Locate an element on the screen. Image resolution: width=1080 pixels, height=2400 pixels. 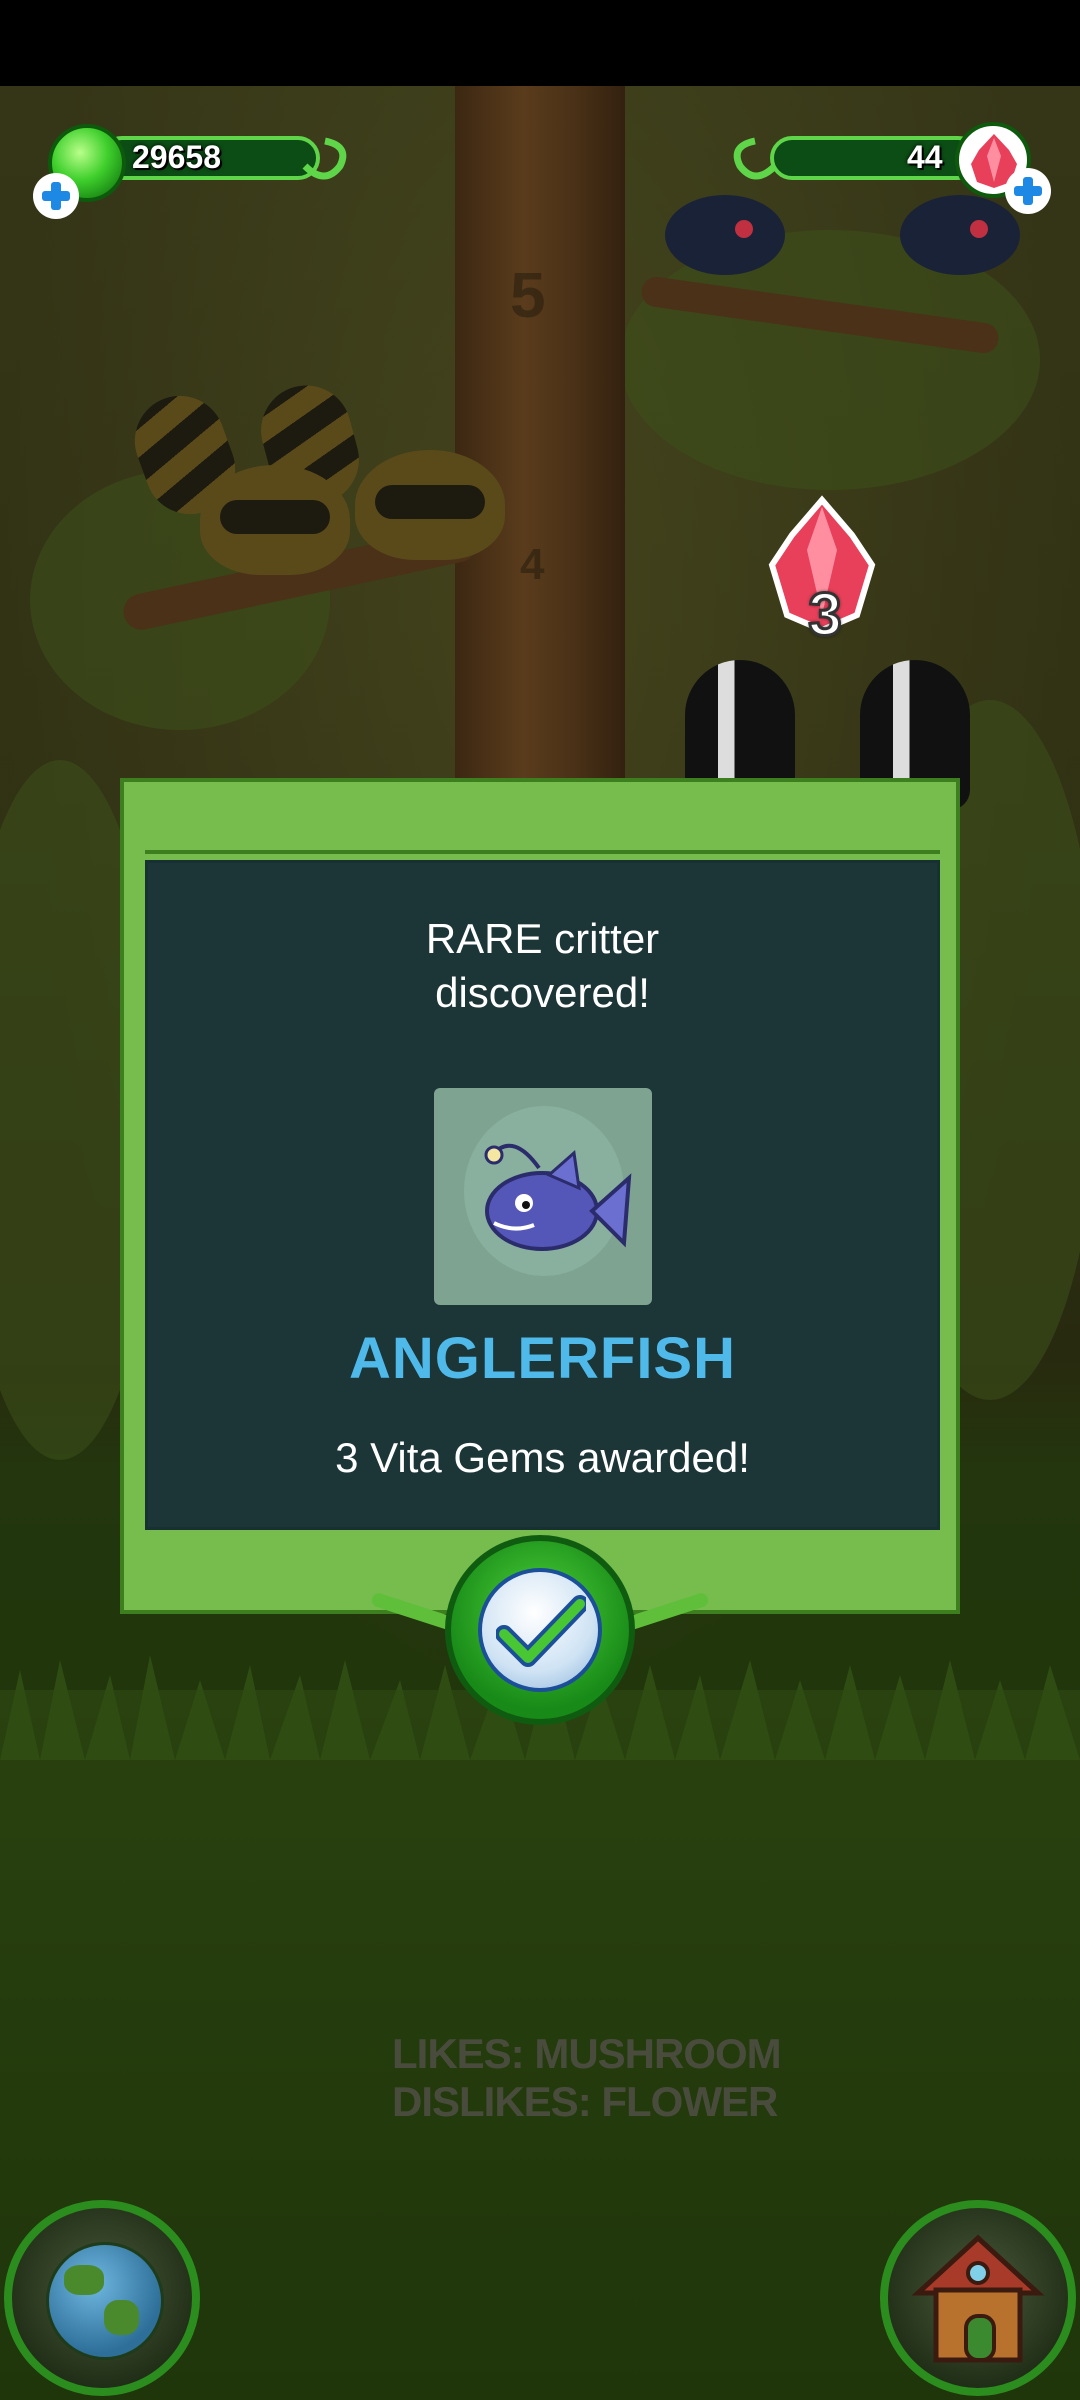
floating-reward-count: 3 is located at coordinates (825, 615).